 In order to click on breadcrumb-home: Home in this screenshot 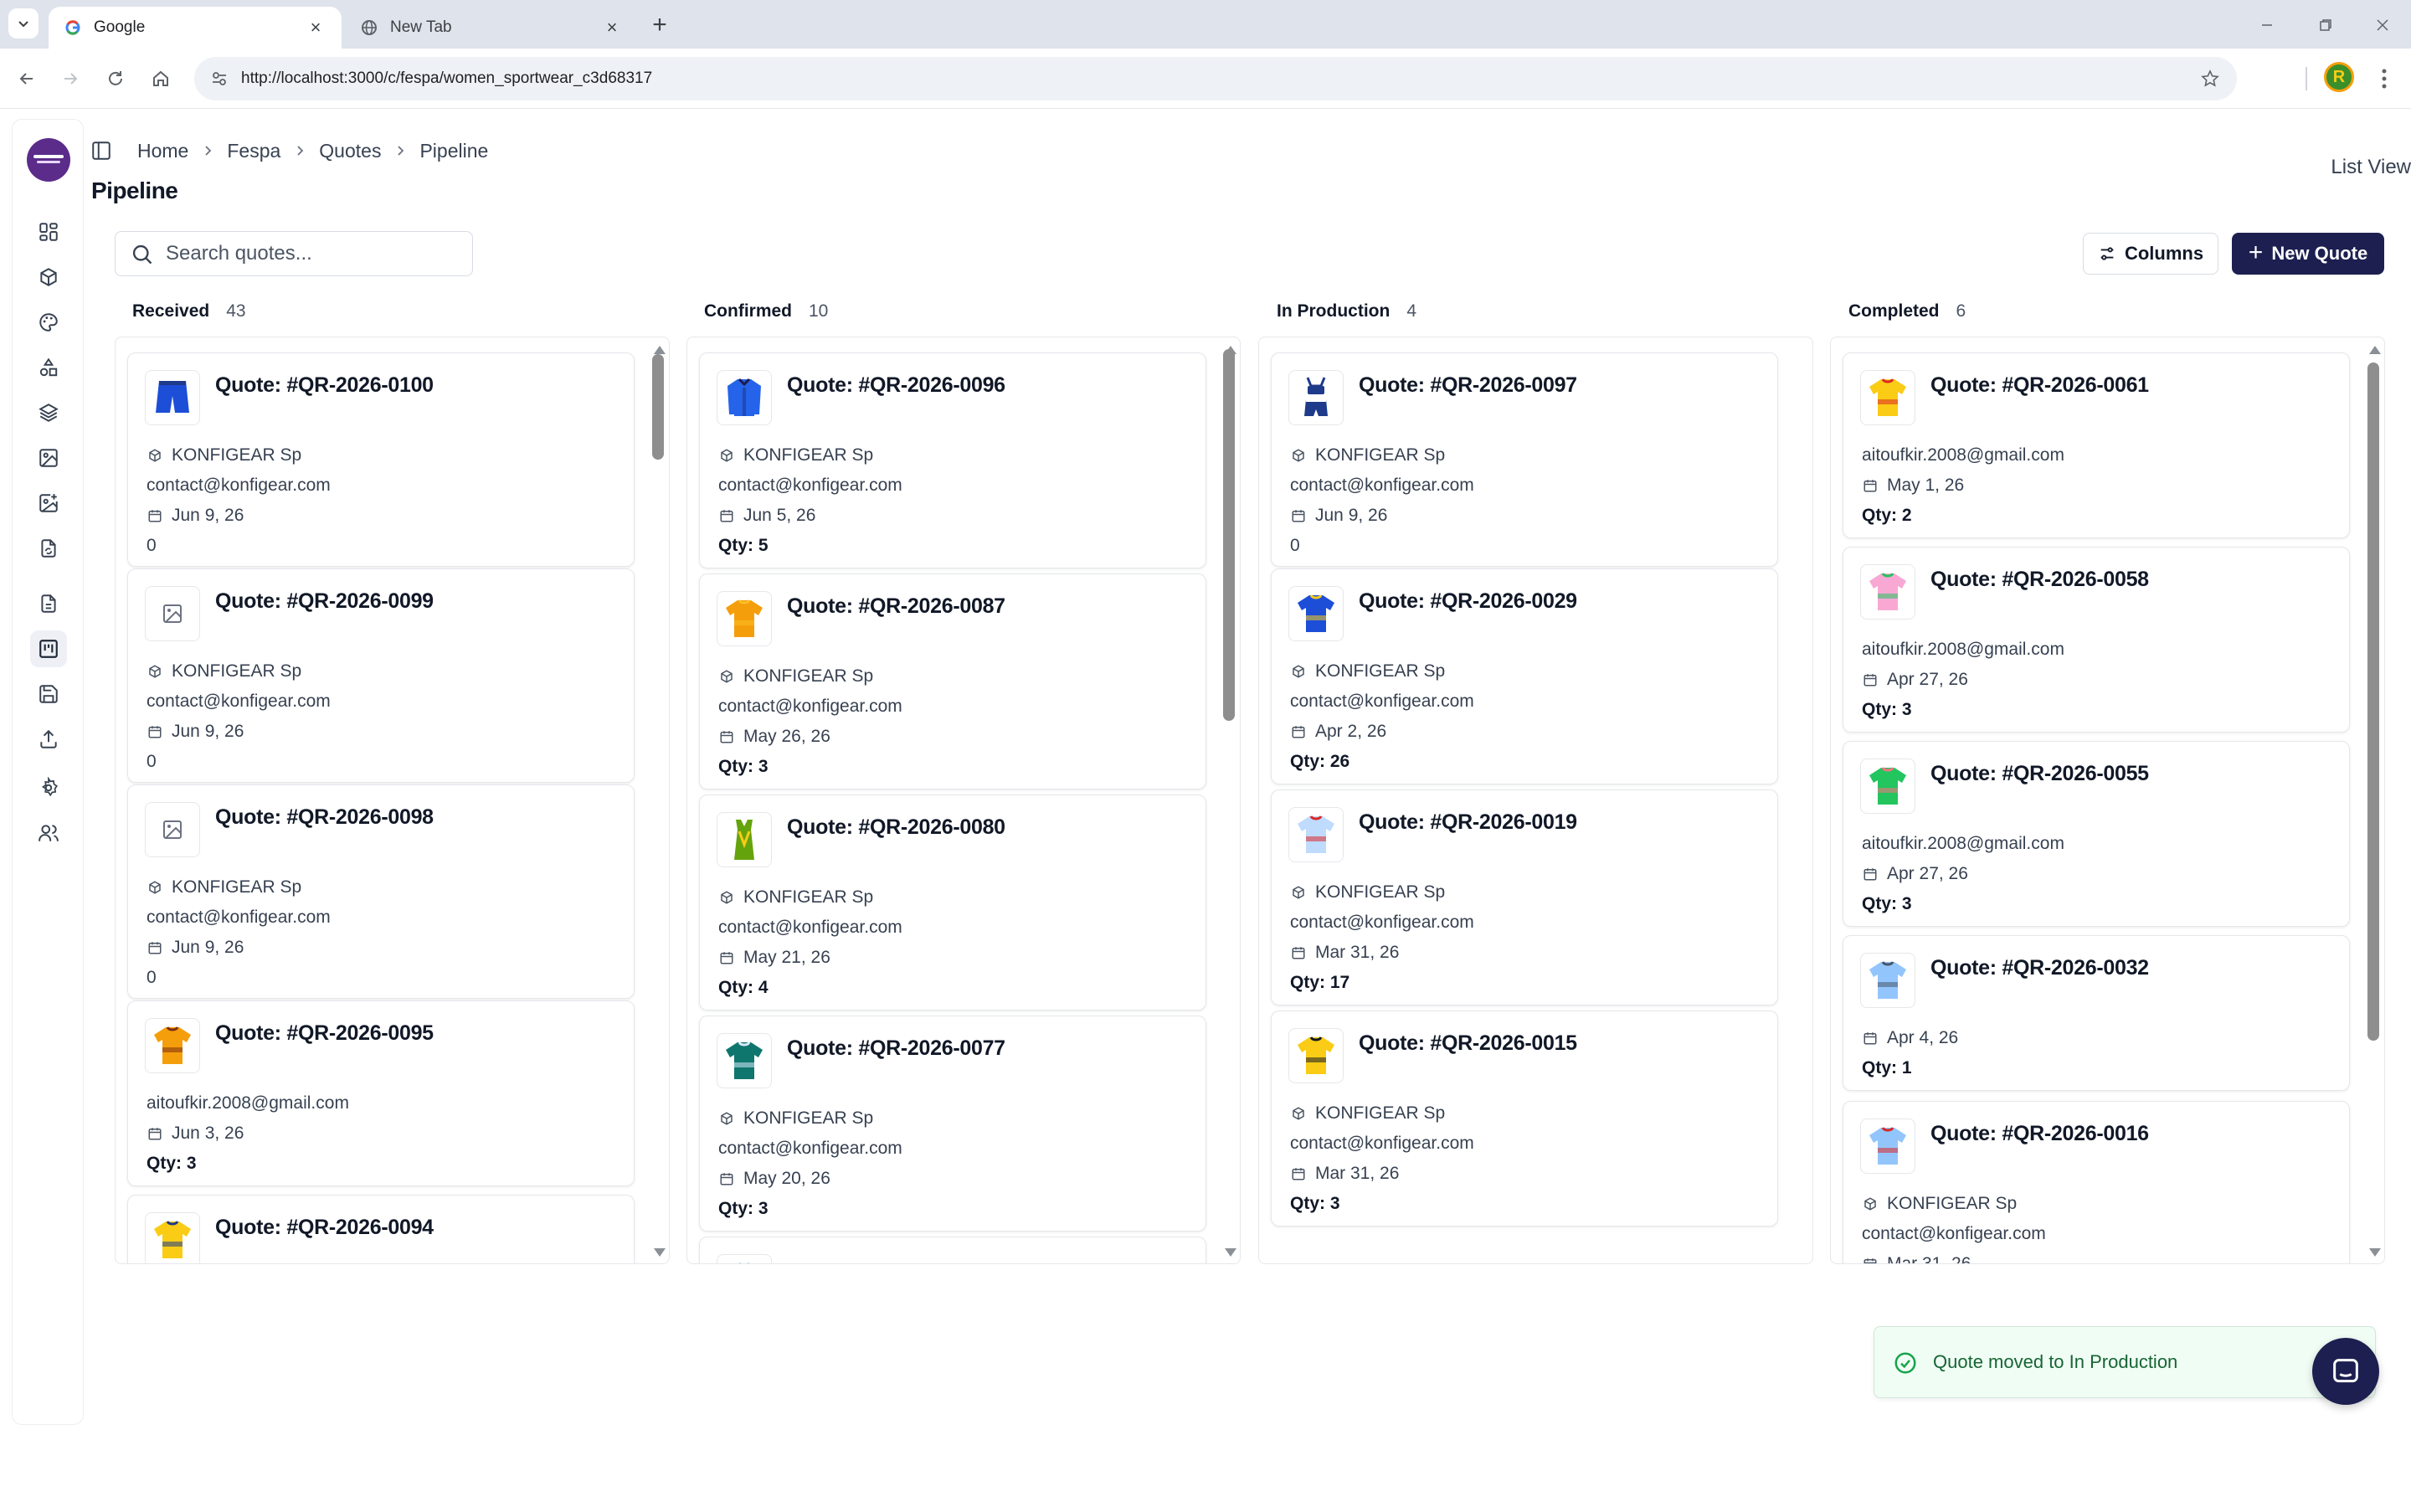, I will do `click(162, 151)`.